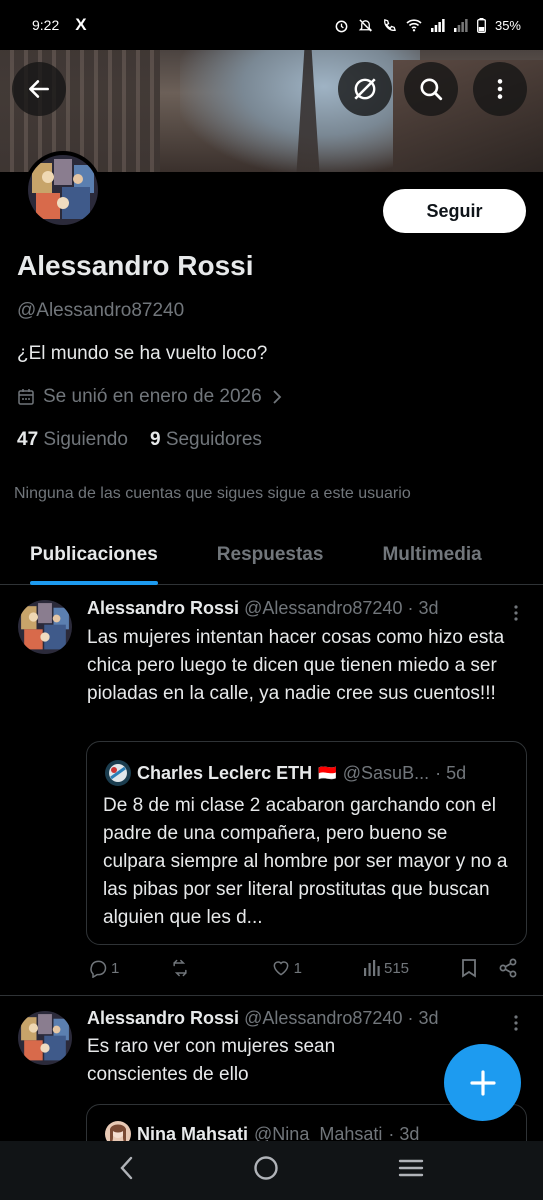 This screenshot has height=1200, width=543. I want to click on search-icon, so click(431, 89).